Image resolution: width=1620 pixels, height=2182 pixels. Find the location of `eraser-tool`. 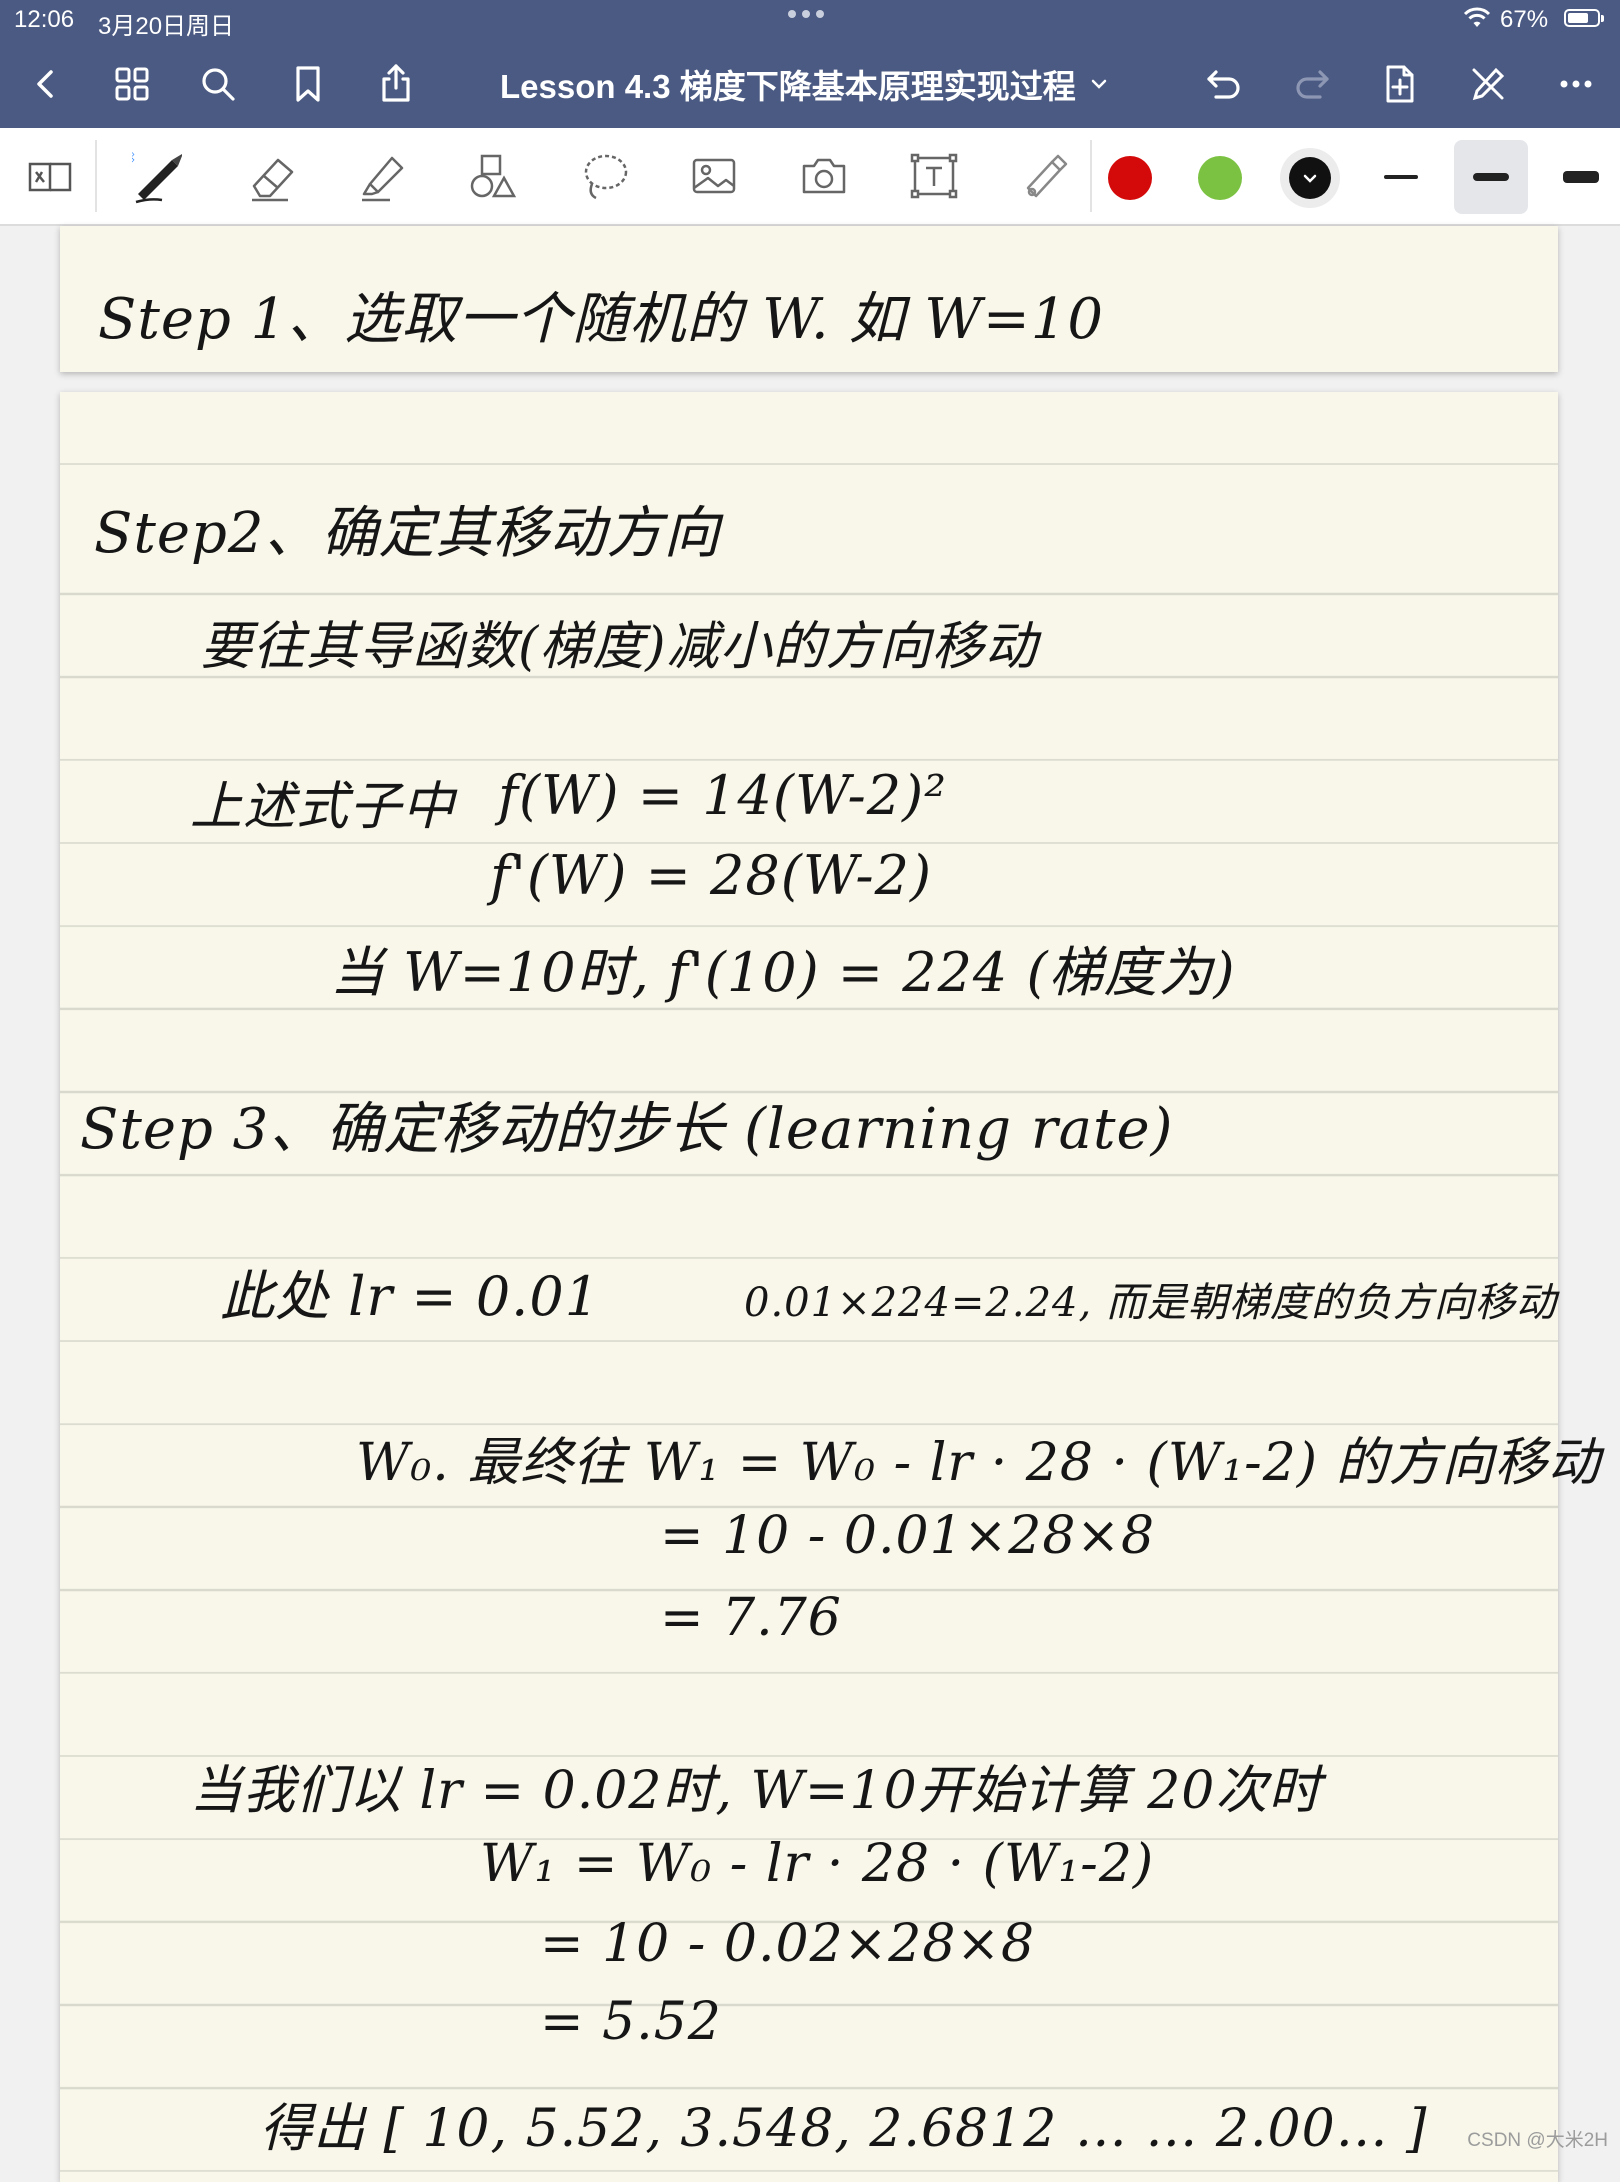

eraser-tool is located at coordinates (272, 176).